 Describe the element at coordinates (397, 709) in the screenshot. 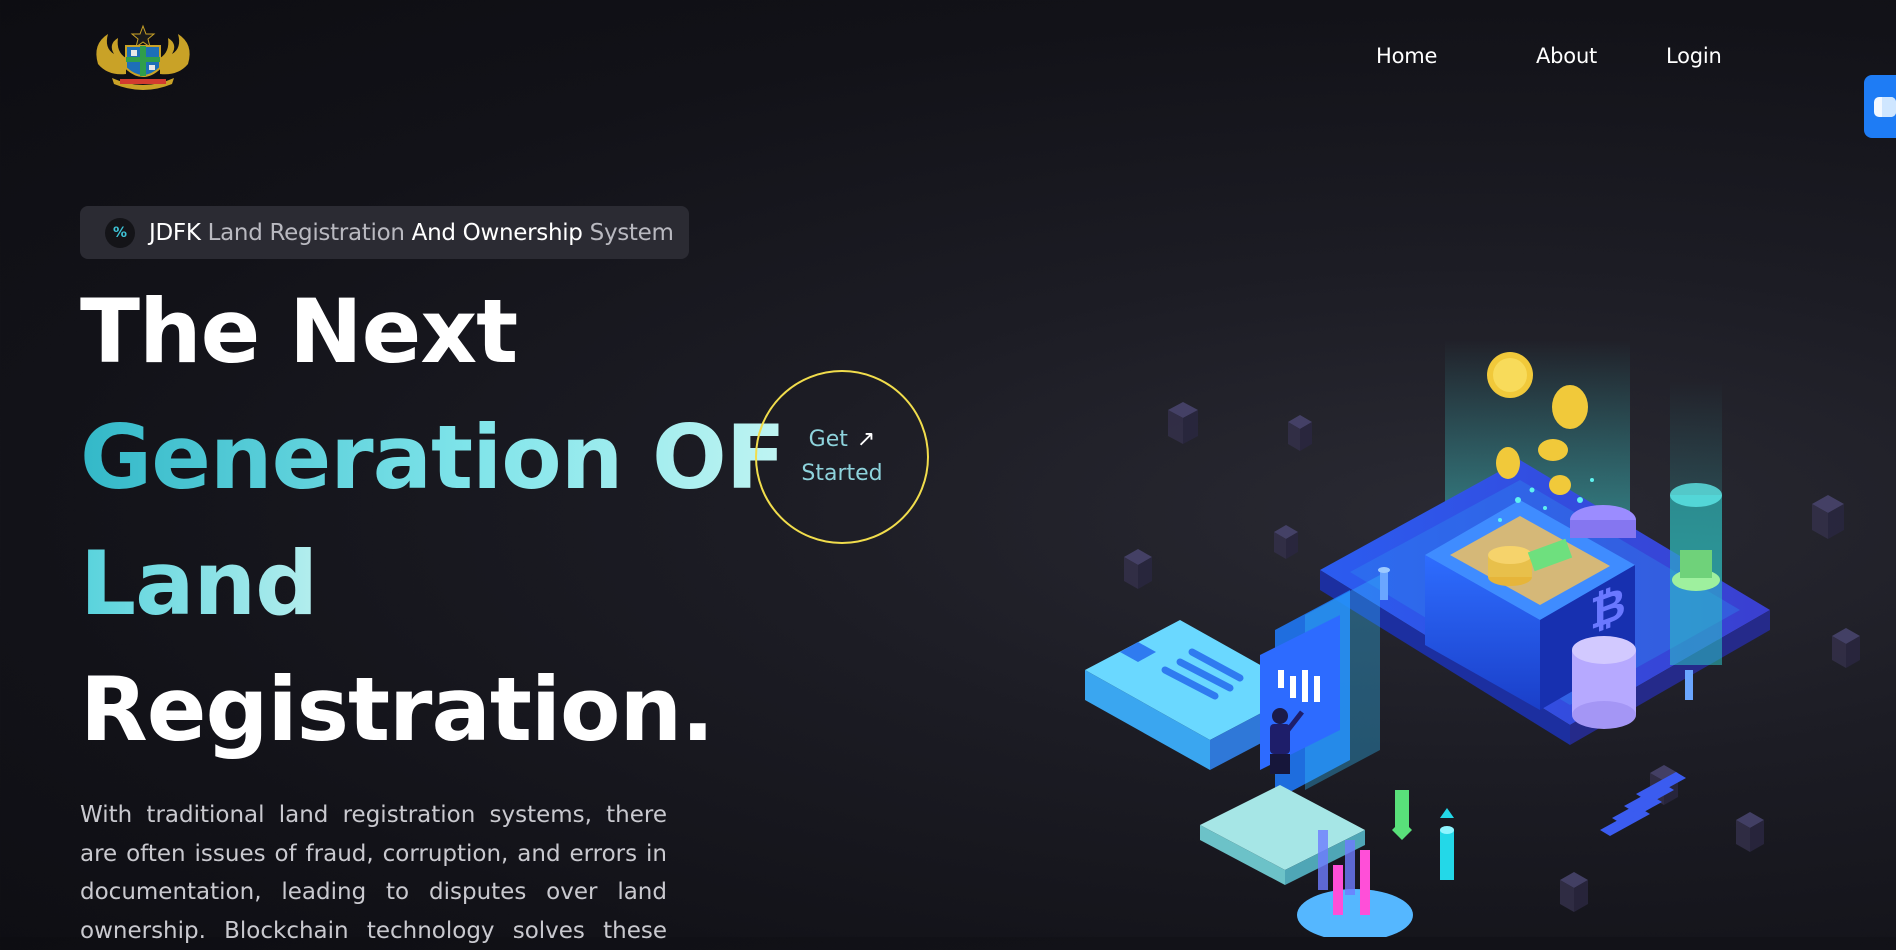

I see `hero-heading-line-4: Registration.` at that location.